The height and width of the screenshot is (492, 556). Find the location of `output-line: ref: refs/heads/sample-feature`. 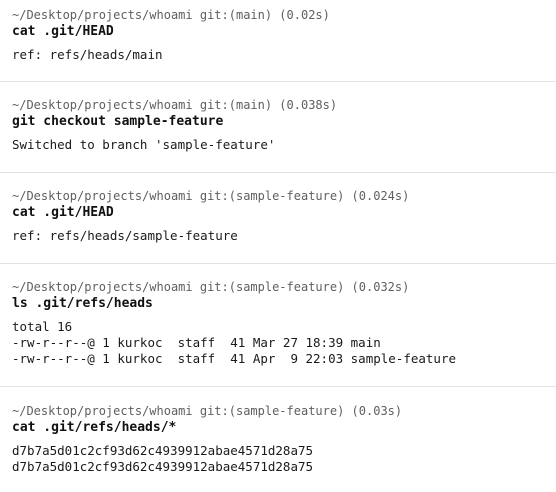

output-line: ref: refs/heads/sample-feature is located at coordinates (125, 235).